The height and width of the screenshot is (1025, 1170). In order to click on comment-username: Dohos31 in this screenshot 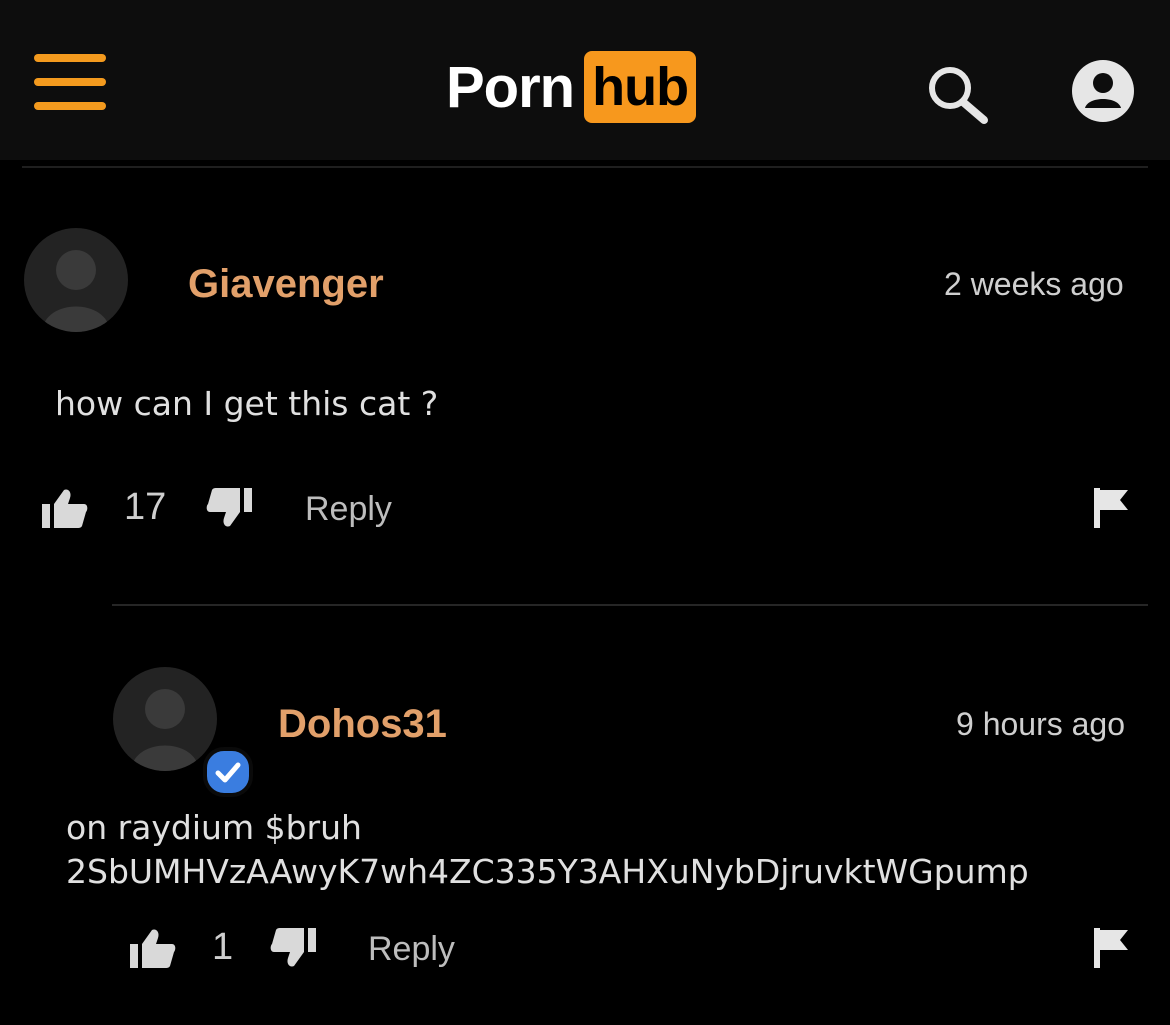, I will do `click(362, 724)`.